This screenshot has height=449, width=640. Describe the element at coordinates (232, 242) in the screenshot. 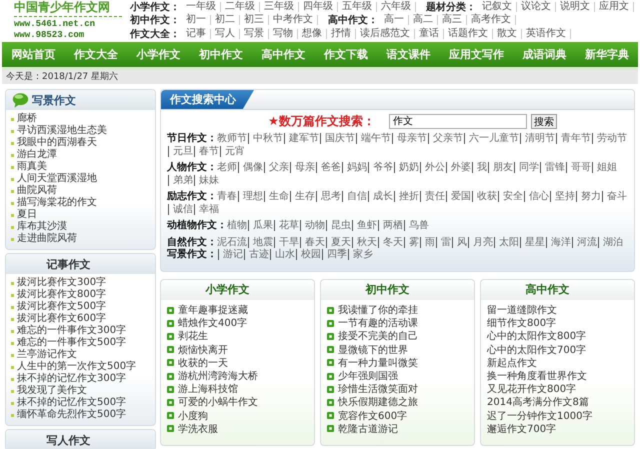

I see `category-link: 泥石流` at that location.